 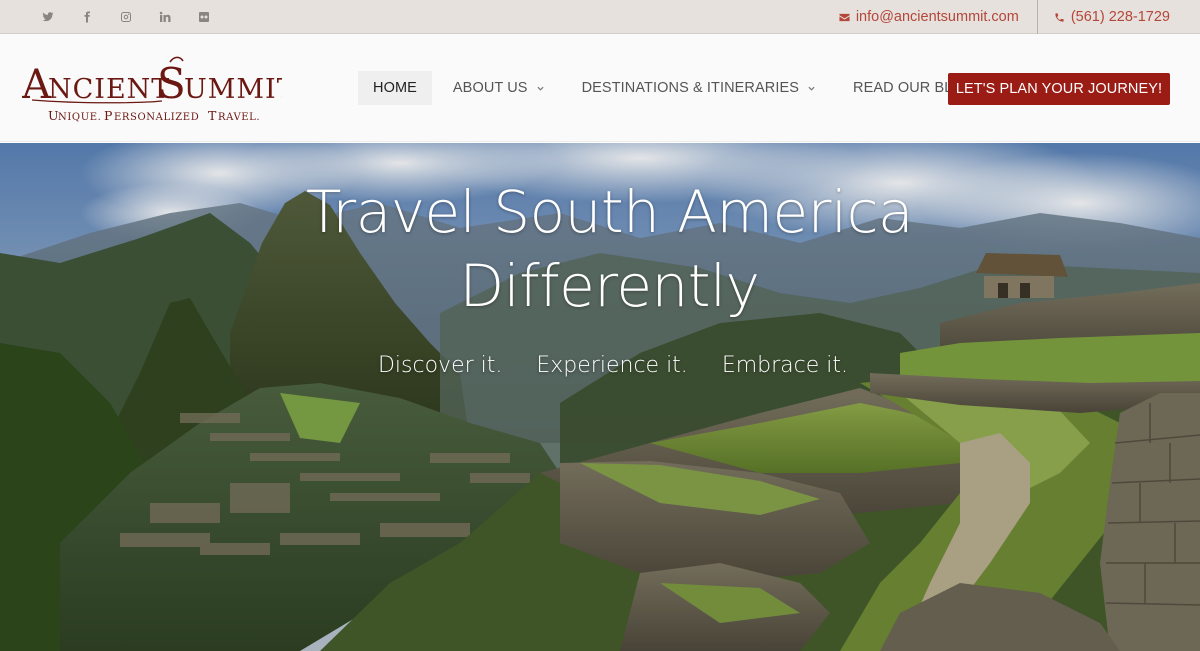 I want to click on instagram-icon, so click(x=125, y=17).